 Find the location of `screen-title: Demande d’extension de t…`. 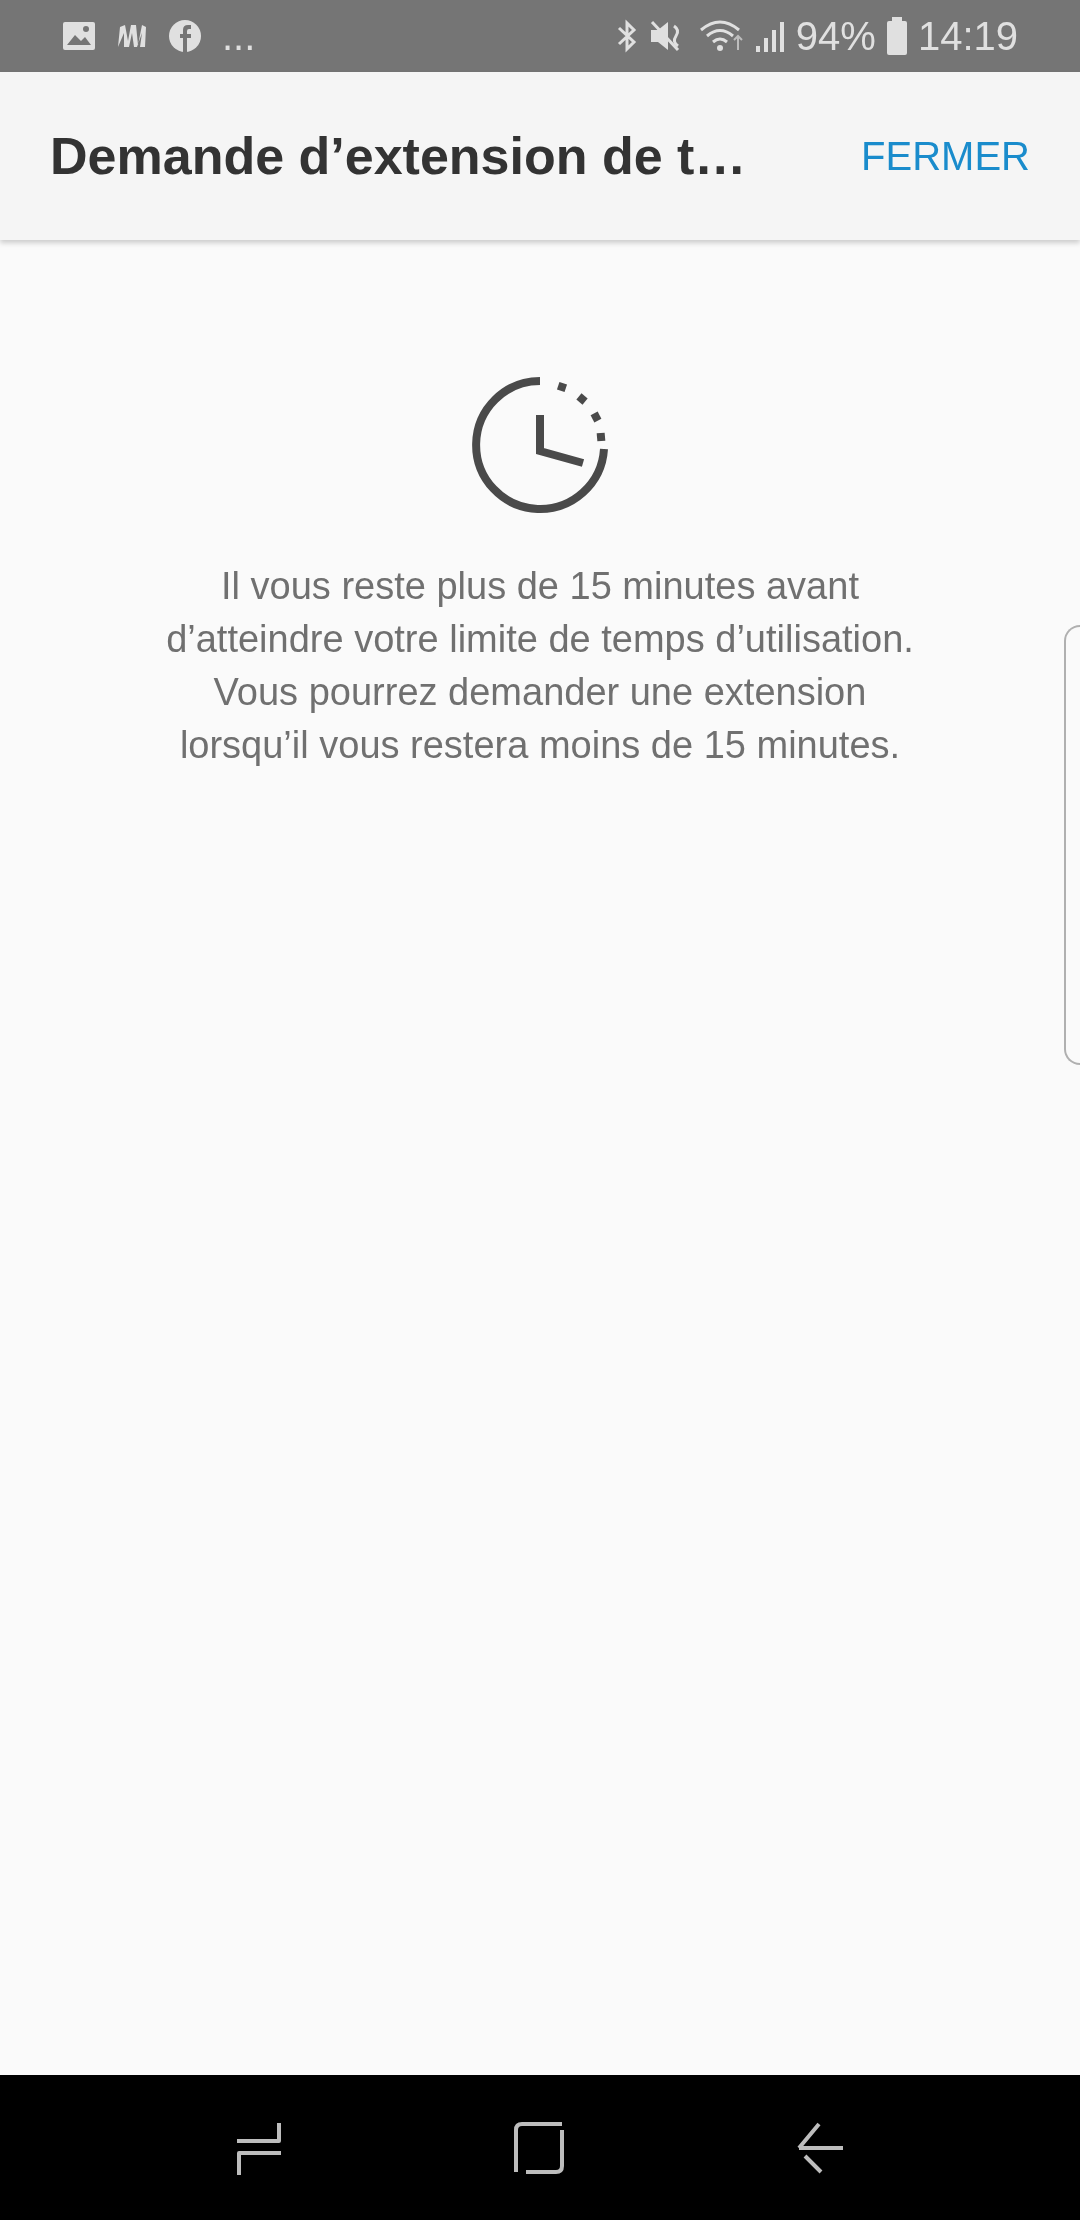

screen-title: Demande d’extension de t… is located at coordinates (398, 156).